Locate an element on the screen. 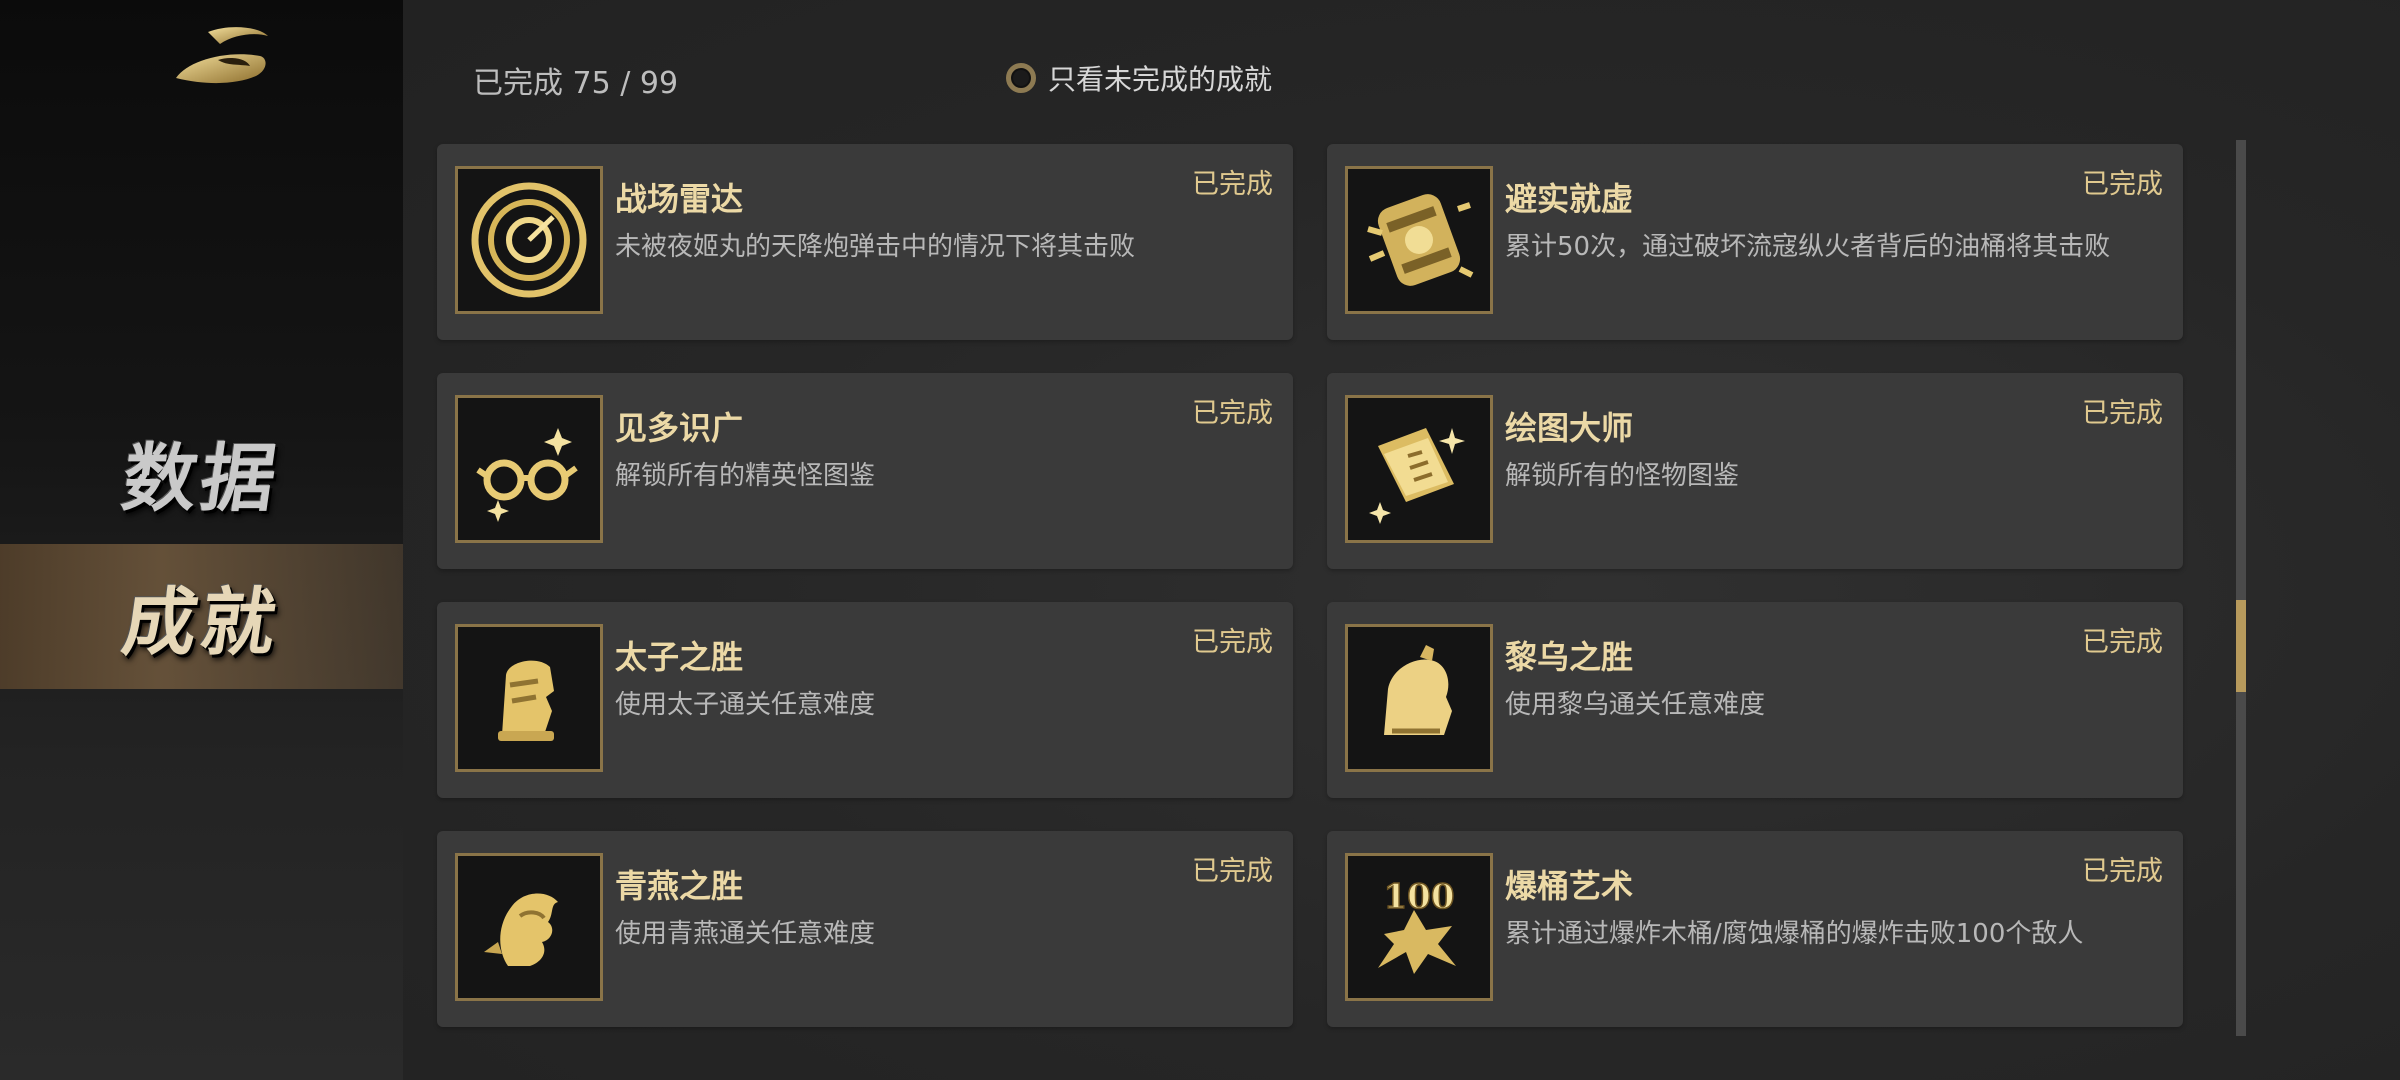 Image resolution: width=2400 pixels, height=1080 pixels. achievement-card: 100 爆桶艺术 累计通过爆炸木桶/腐蚀爆桶的爆炸击败100个敌人 已完成 is located at coordinates (1755, 929).